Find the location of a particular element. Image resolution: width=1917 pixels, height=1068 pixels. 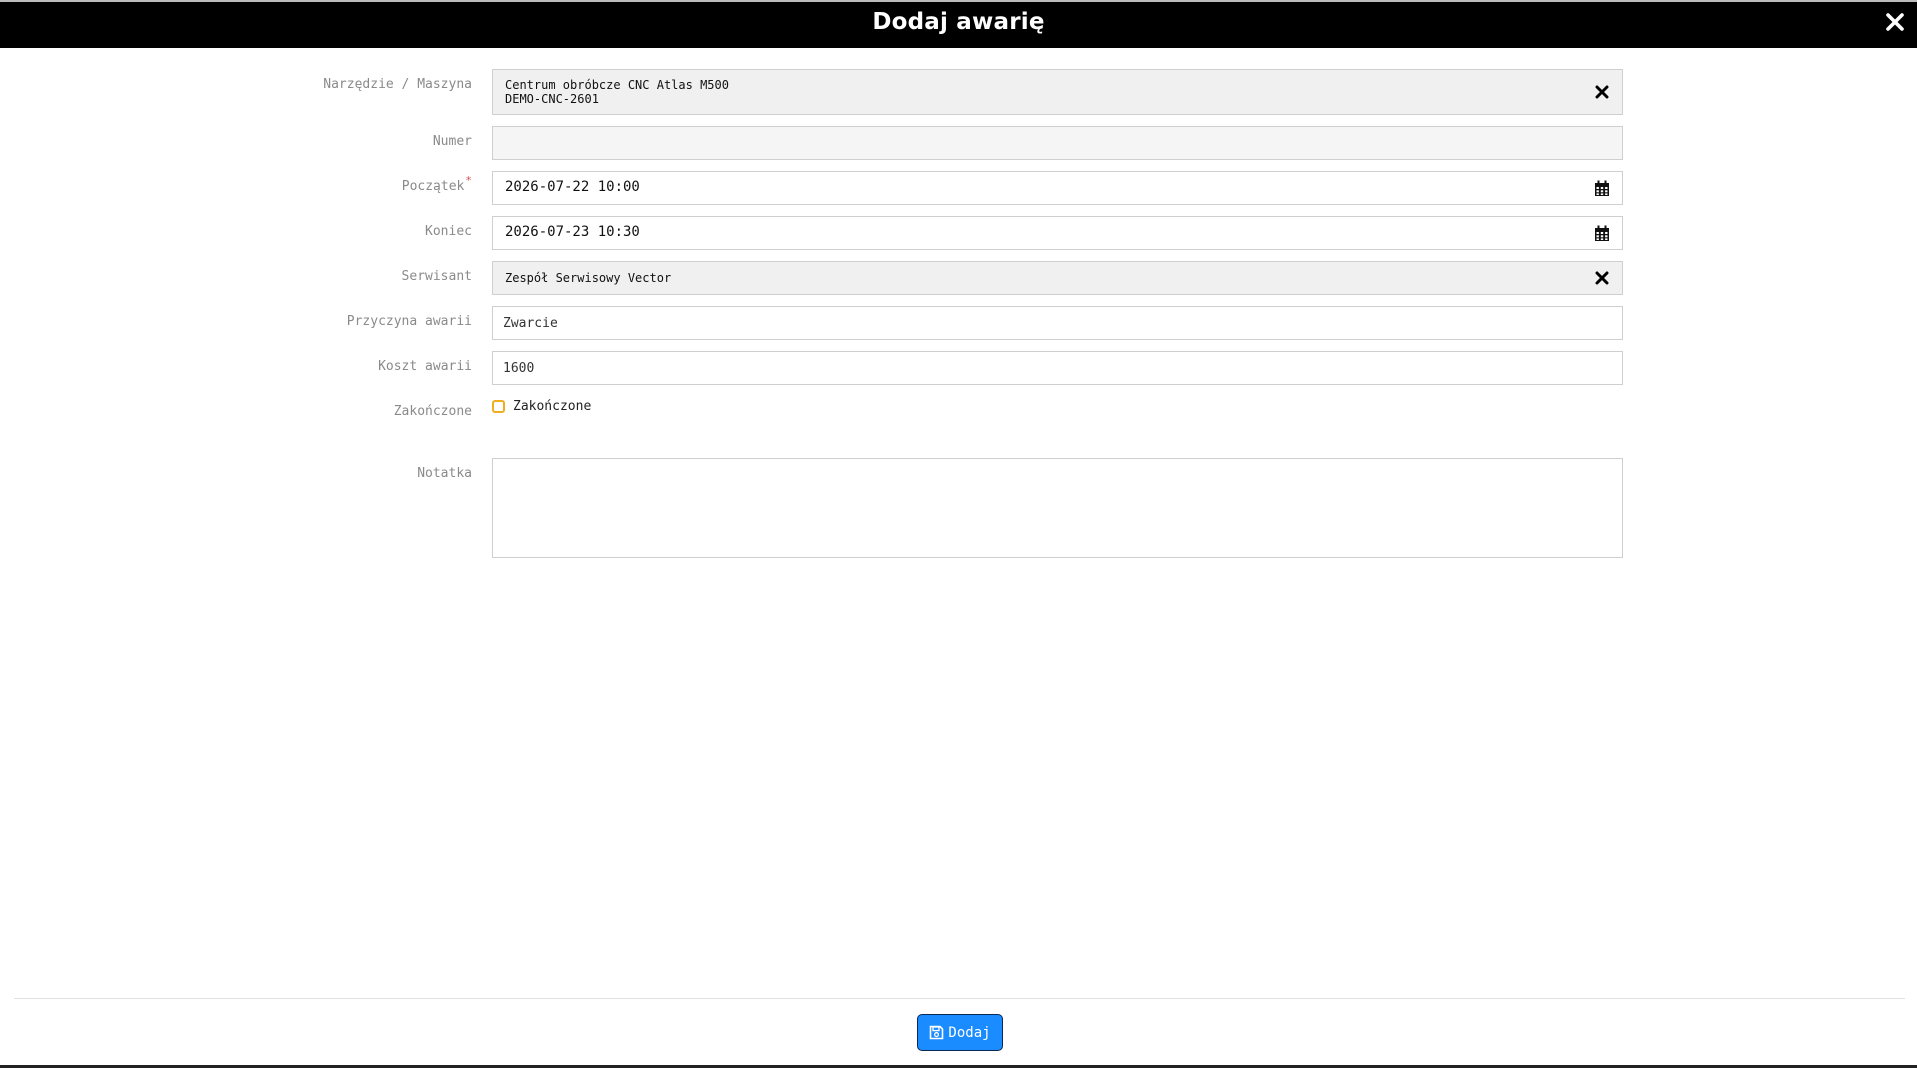

technician-value: Zespół Serwisowy Vector is located at coordinates (588, 278).